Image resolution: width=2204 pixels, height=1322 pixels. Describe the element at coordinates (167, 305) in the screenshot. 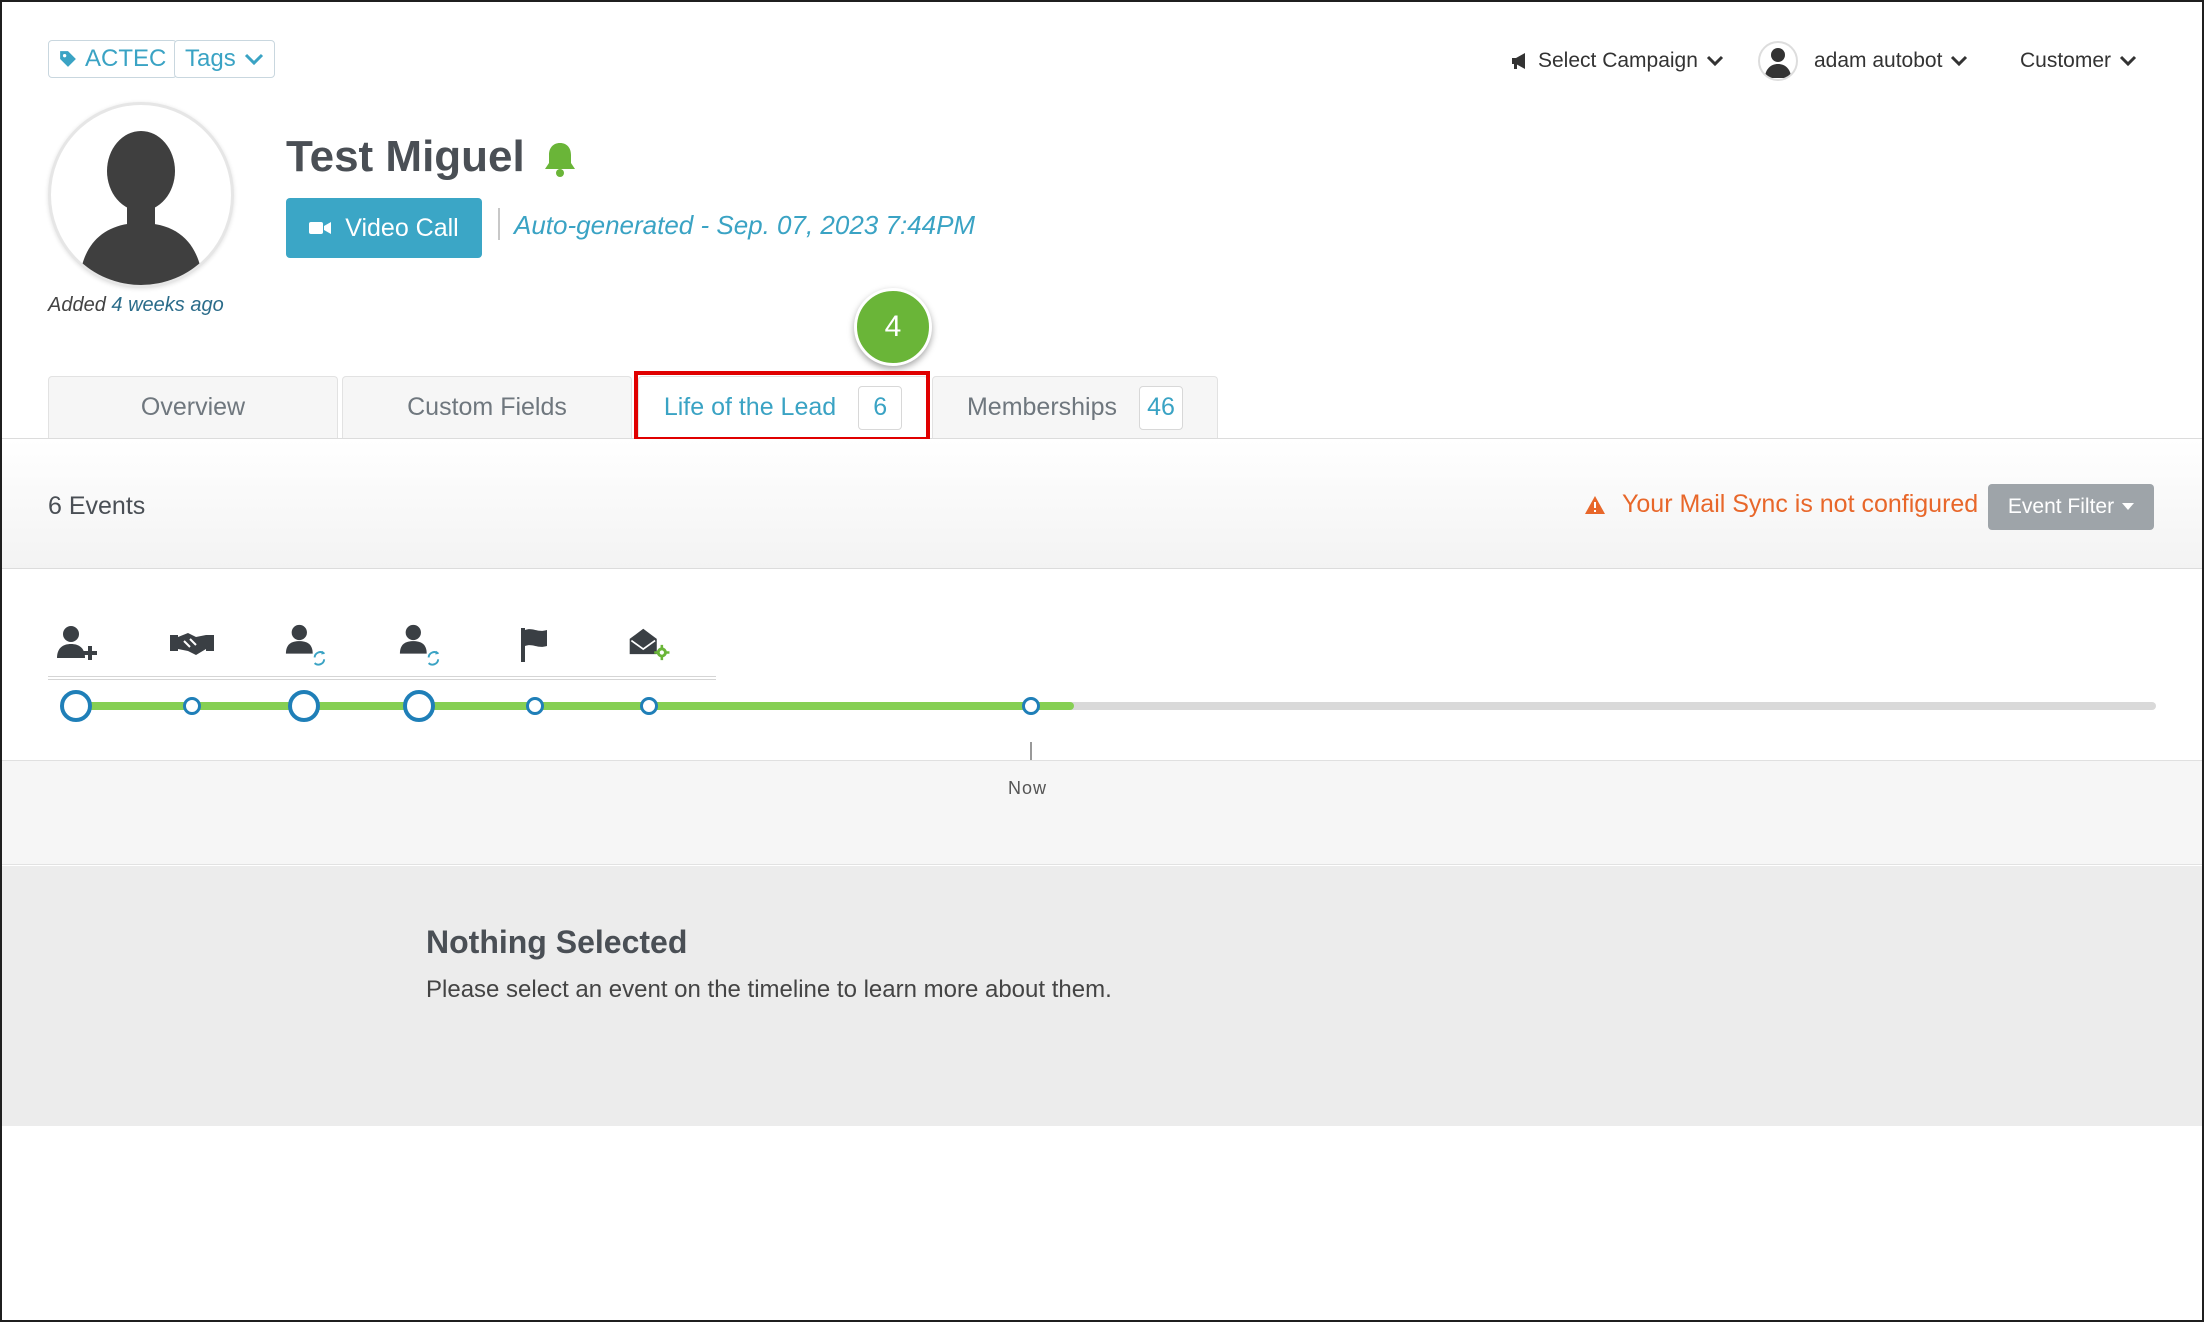

I see `added-ago: 4 weeks ago` at that location.